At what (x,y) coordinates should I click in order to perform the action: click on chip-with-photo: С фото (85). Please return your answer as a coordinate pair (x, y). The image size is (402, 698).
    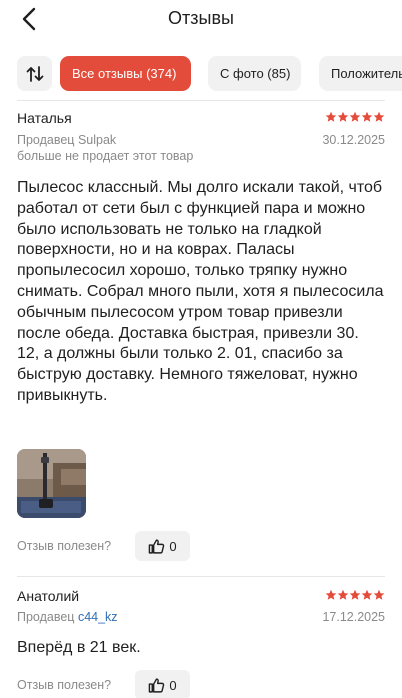
    Looking at the image, I should click on (254, 73).